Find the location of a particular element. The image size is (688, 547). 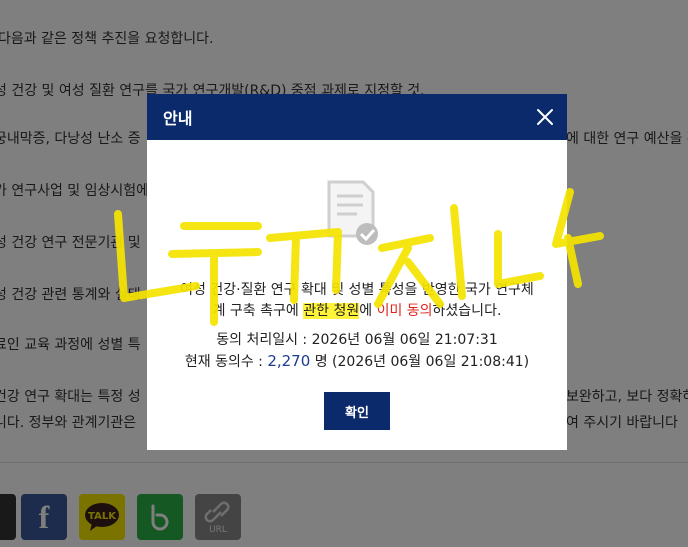

close-icon is located at coordinates (545, 117).